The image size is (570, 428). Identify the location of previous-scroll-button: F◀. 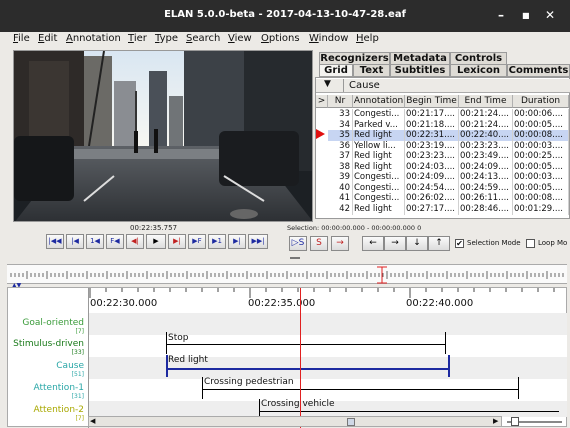
(115, 241).